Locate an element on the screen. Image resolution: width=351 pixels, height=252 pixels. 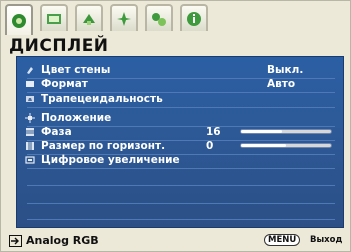
zoom-label: Цифровое увеличение is located at coordinates (110, 160).